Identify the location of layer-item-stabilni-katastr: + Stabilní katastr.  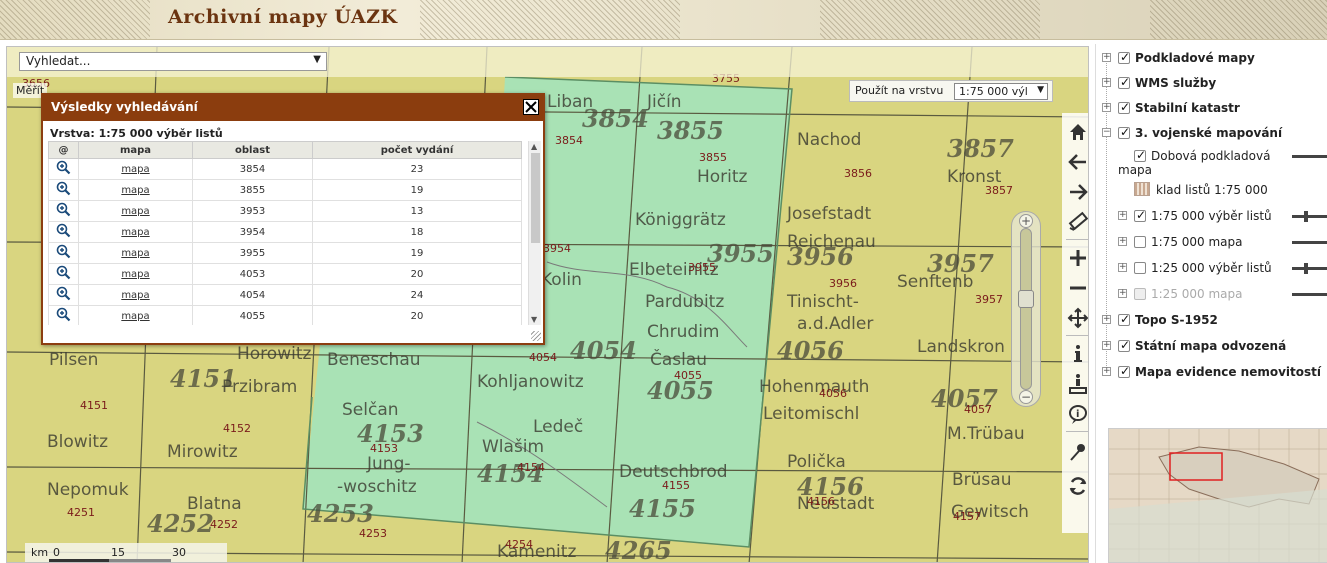
(1211, 109).